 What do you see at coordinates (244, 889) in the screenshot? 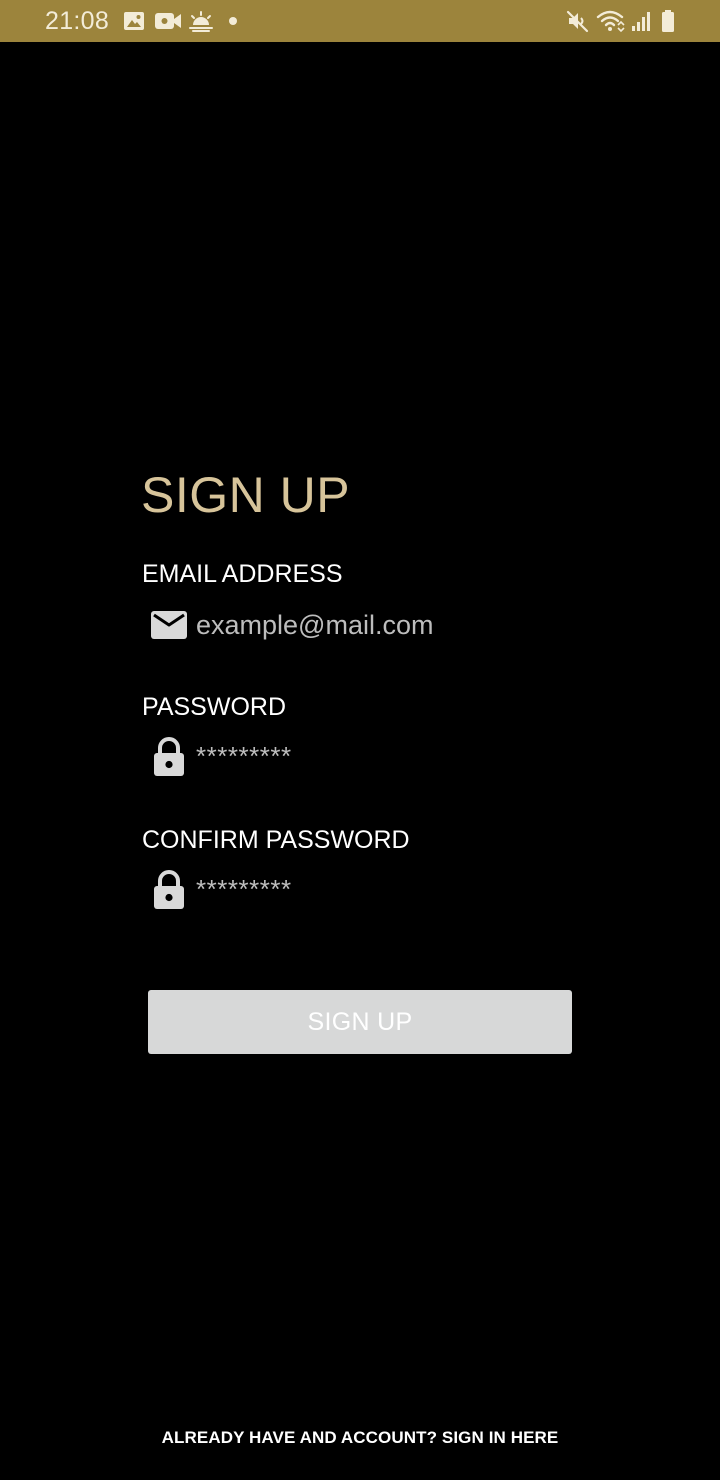
I see `confirm-password-input: *********` at bounding box center [244, 889].